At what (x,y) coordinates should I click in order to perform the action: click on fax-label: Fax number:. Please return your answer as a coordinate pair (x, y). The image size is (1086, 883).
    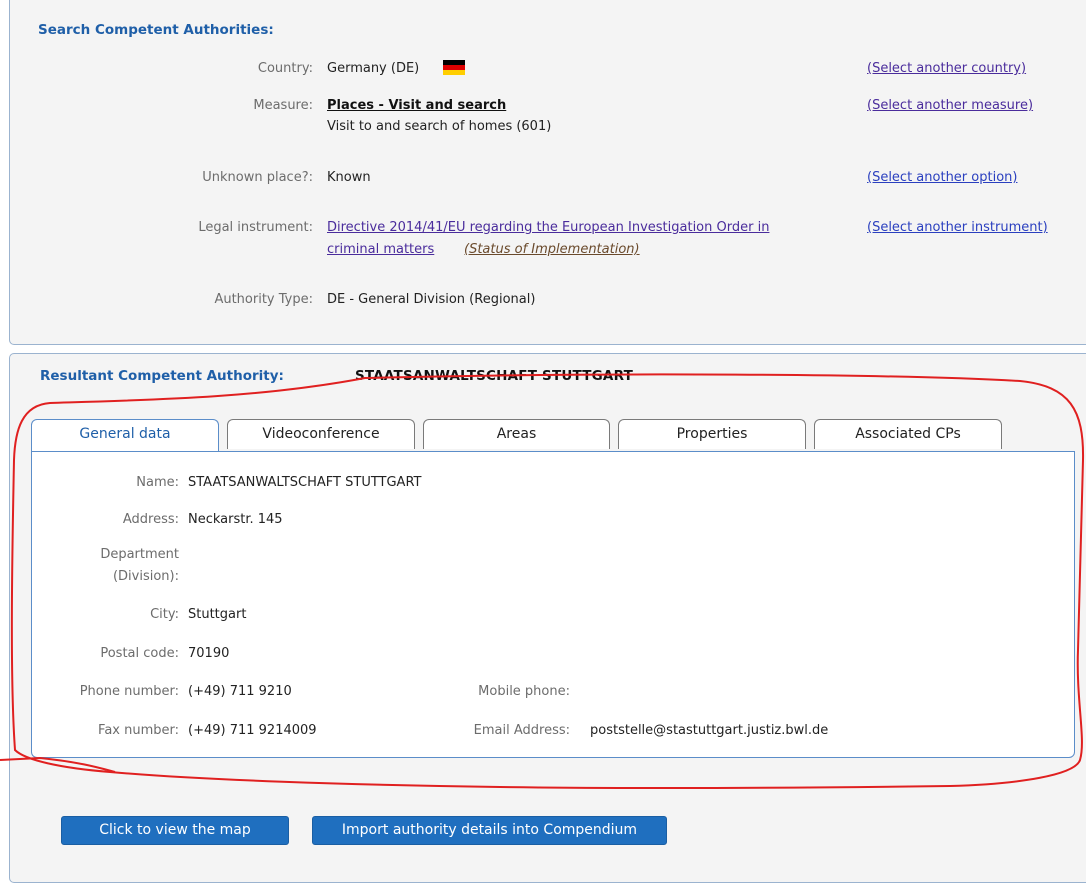
    Looking at the image, I should click on (138, 730).